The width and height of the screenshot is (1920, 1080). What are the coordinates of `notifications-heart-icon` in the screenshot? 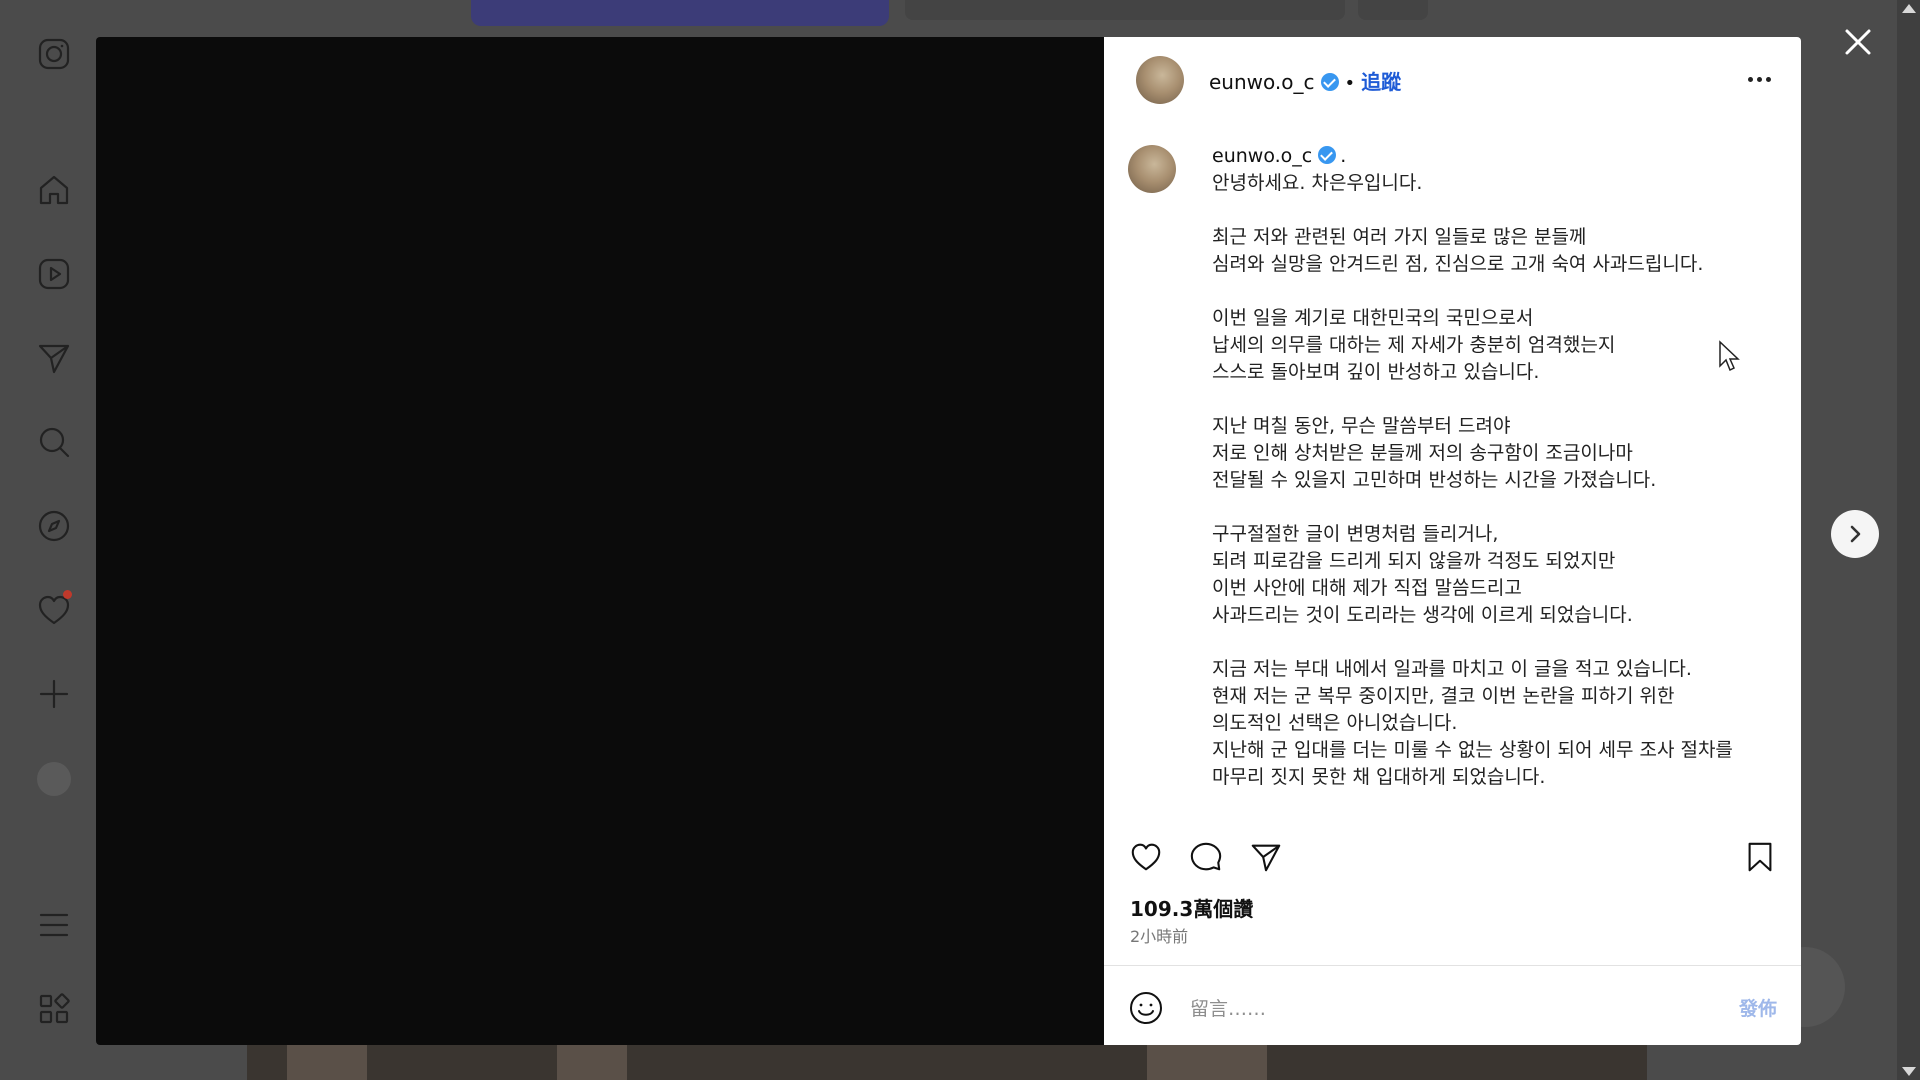 It's located at (54, 610).